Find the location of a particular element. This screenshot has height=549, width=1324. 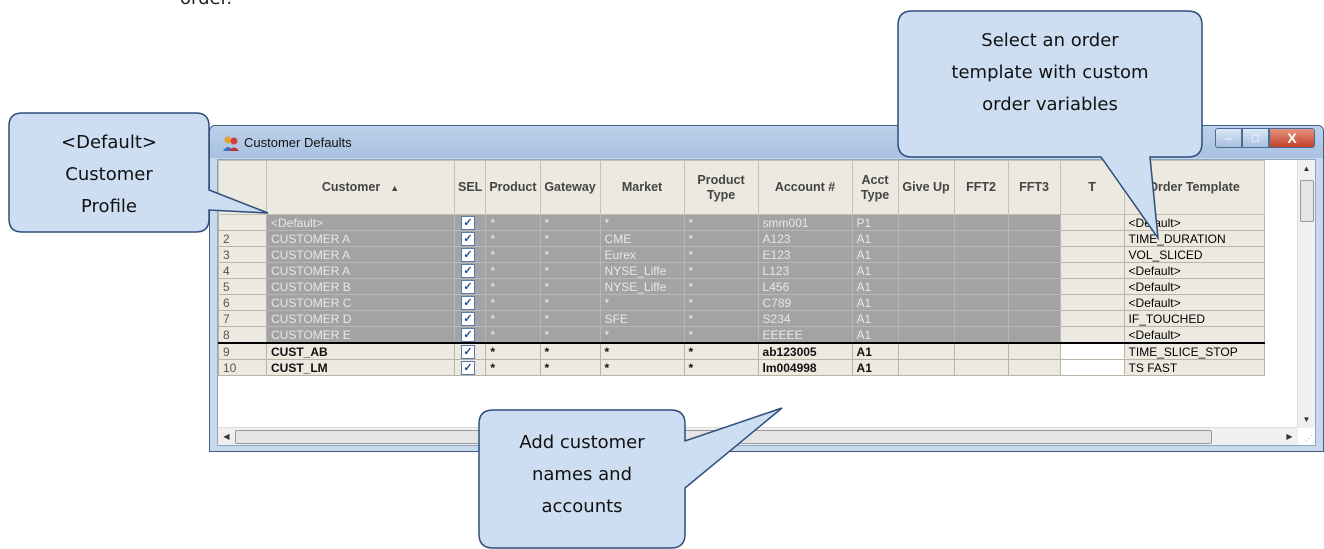

callout-add-customer: Add customer names and accounts is located at coordinates (582, 474).